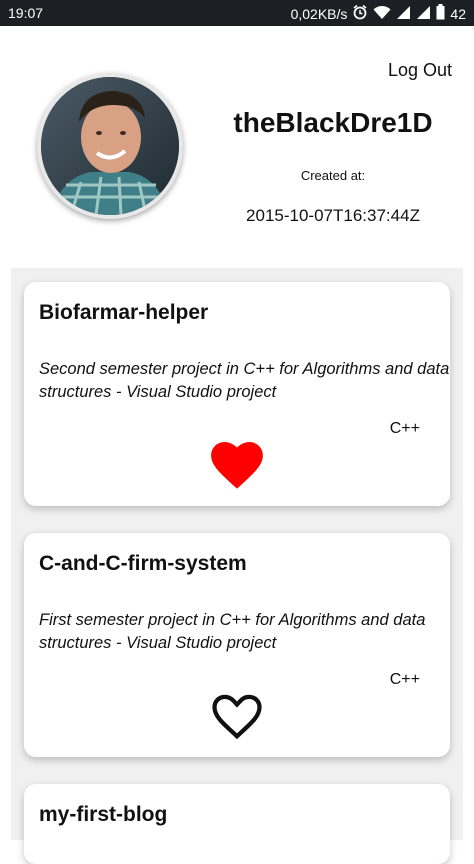 This screenshot has width=474, height=864. Describe the element at coordinates (237, 716) in the screenshot. I see `favorite-heart-outline-icon` at that location.